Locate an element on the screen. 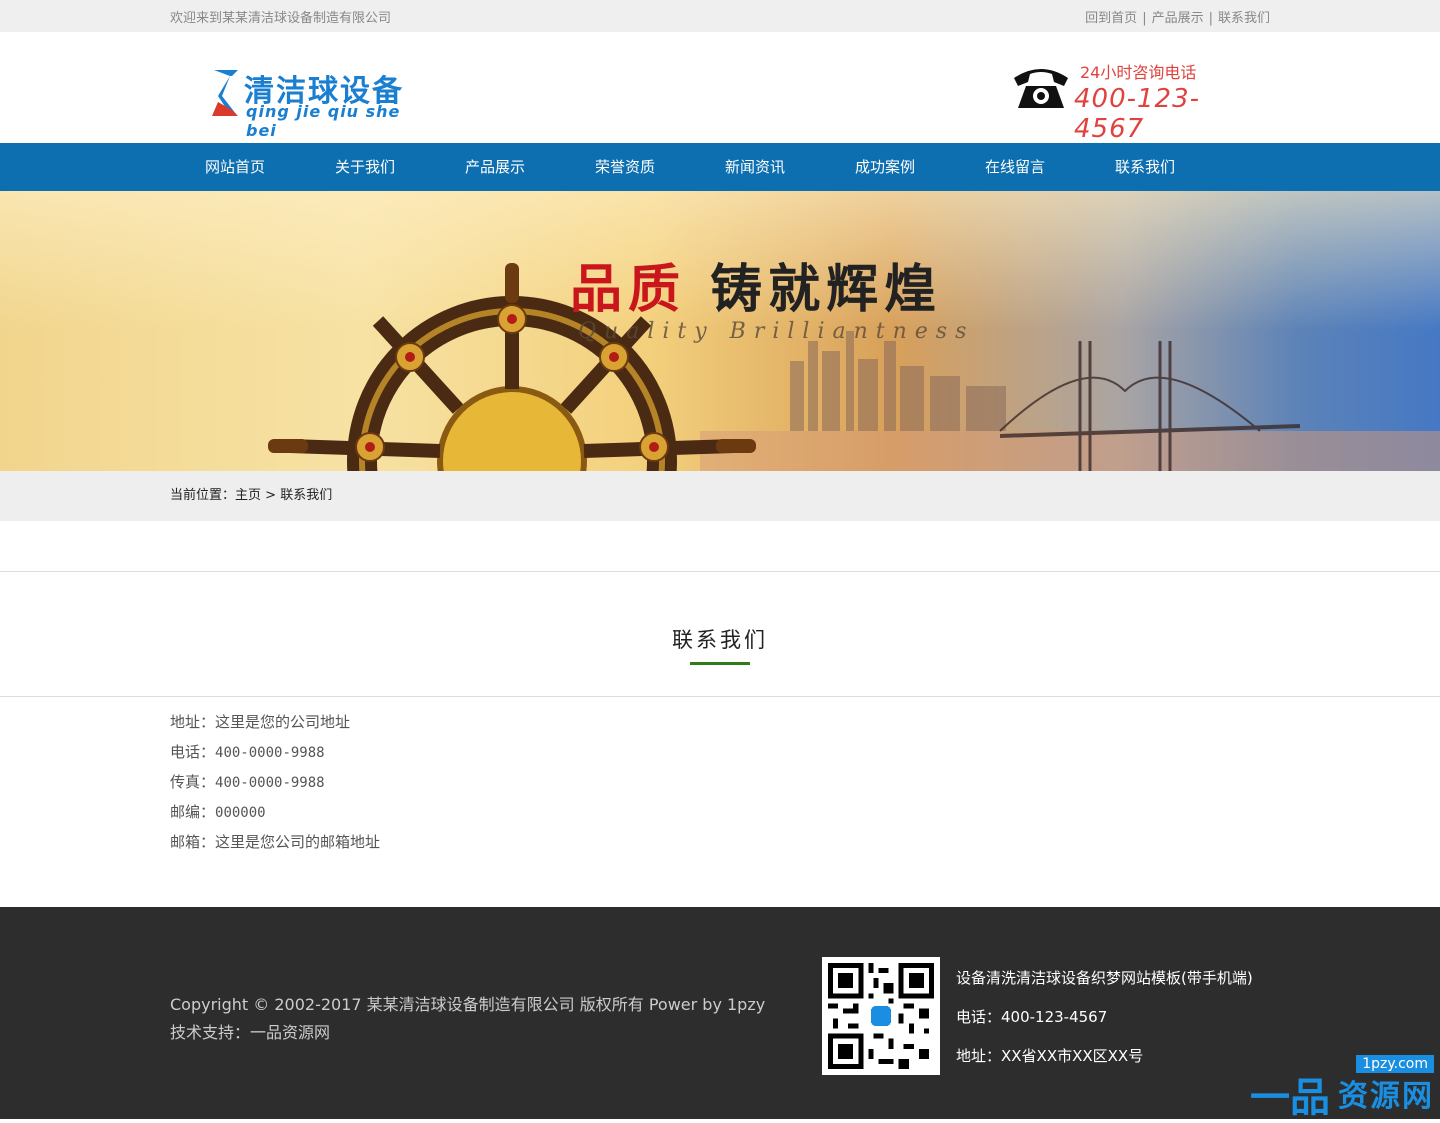  contact-value: 000000 is located at coordinates (240, 813).